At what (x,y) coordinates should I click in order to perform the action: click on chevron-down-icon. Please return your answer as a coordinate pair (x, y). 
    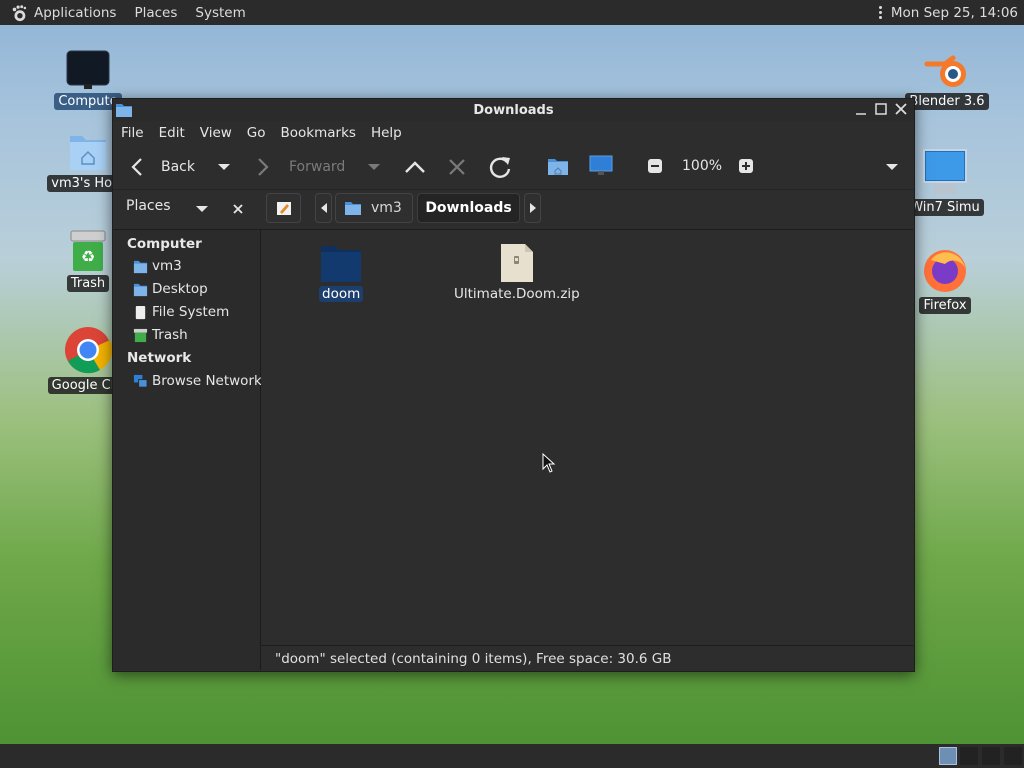
    Looking at the image, I should click on (202, 209).